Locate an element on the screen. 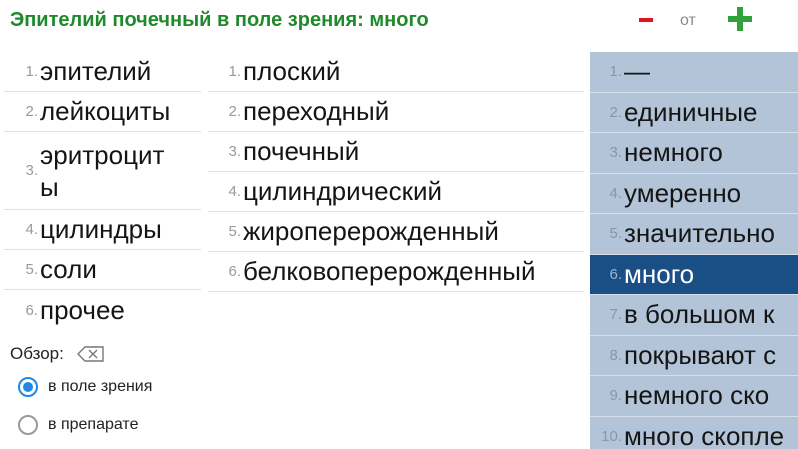  radio-label: в препарате is located at coordinates (93, 424).